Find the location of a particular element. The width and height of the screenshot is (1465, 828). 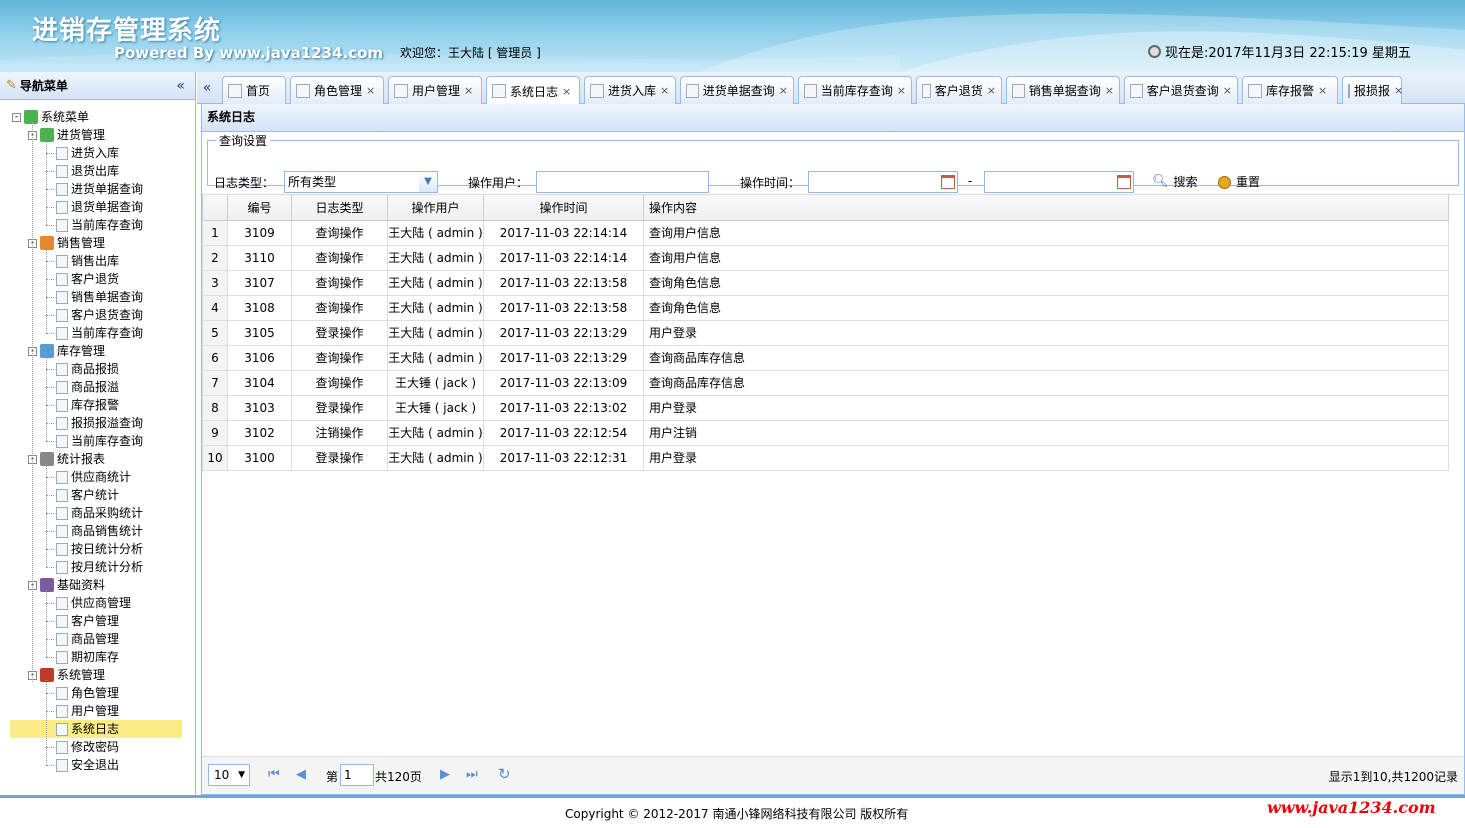

nav-group-2: - 库存管理 is located at coordinates (66, 351).